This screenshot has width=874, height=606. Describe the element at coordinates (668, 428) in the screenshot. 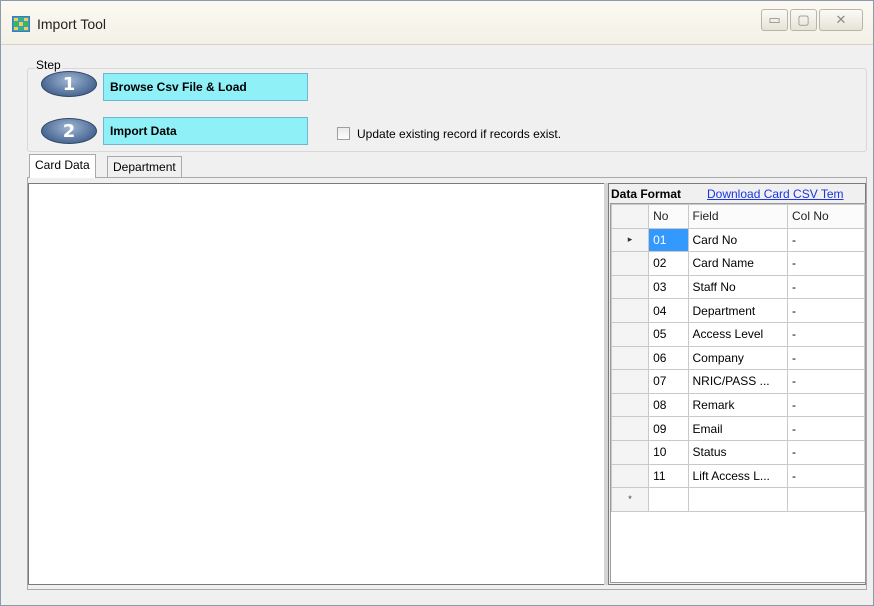

I see `cell-no: 09` at that location.